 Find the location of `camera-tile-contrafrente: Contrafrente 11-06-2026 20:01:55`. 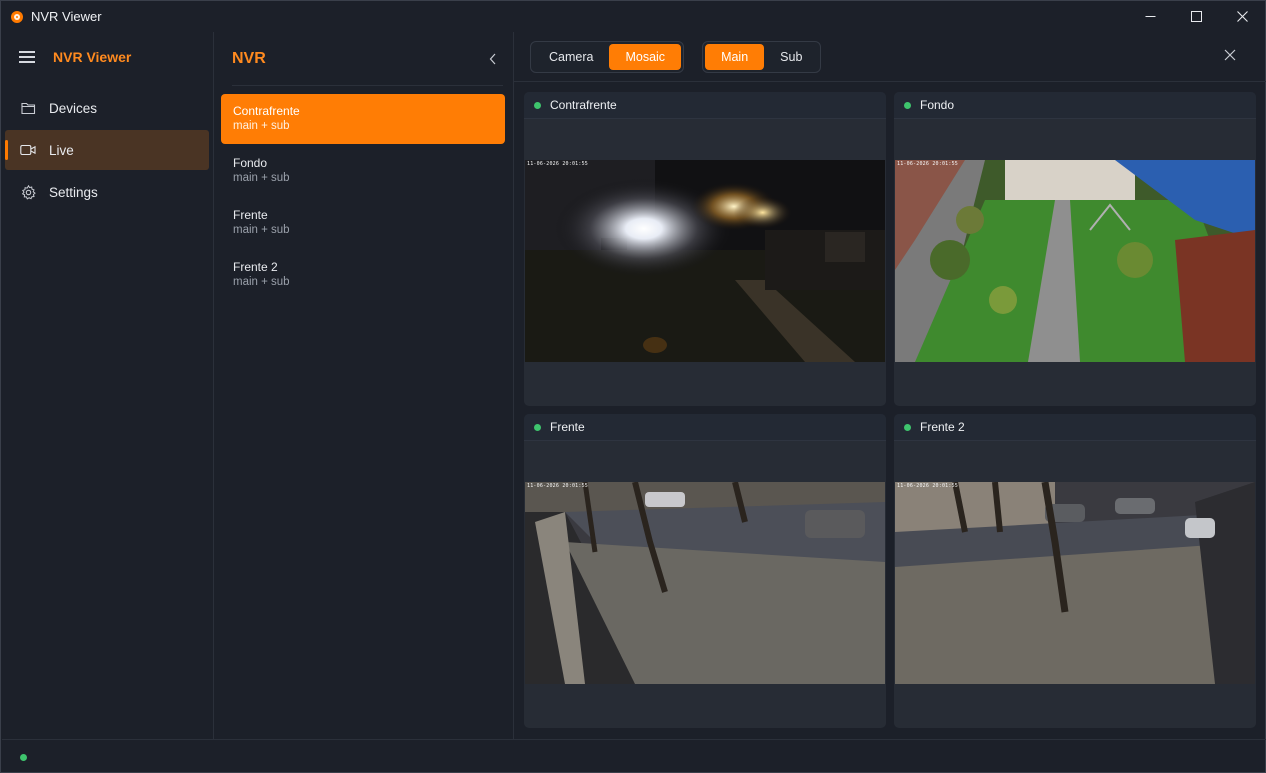

camera-tile-contrafrente: Contrafrente 11-06-2026 20:01:55 is located at coordinates (705, 249).